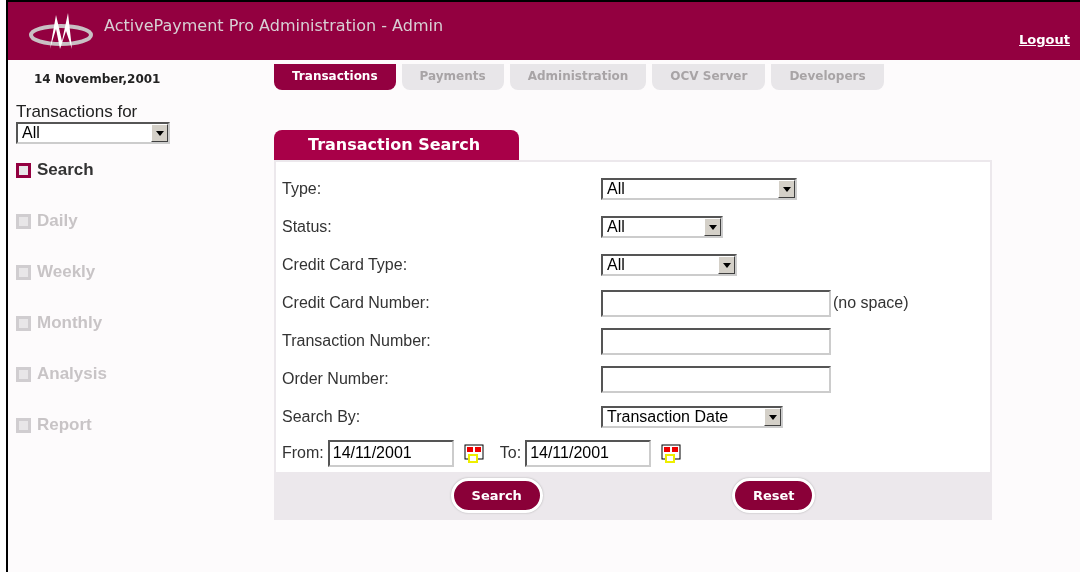 Image resolution: width=1080 pixels, height=572 pixels. Describe the element at coordinates (356, 303) in the screenshot. I see `field-label: Credit Card Number:` at that location.